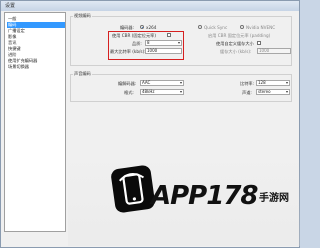 This screenshot has width=320, height=248. Describe the element at coordinates (18, 67) in the screenshot. I see `sidebar-item-scene-switcher: 场景切换器` at that location.